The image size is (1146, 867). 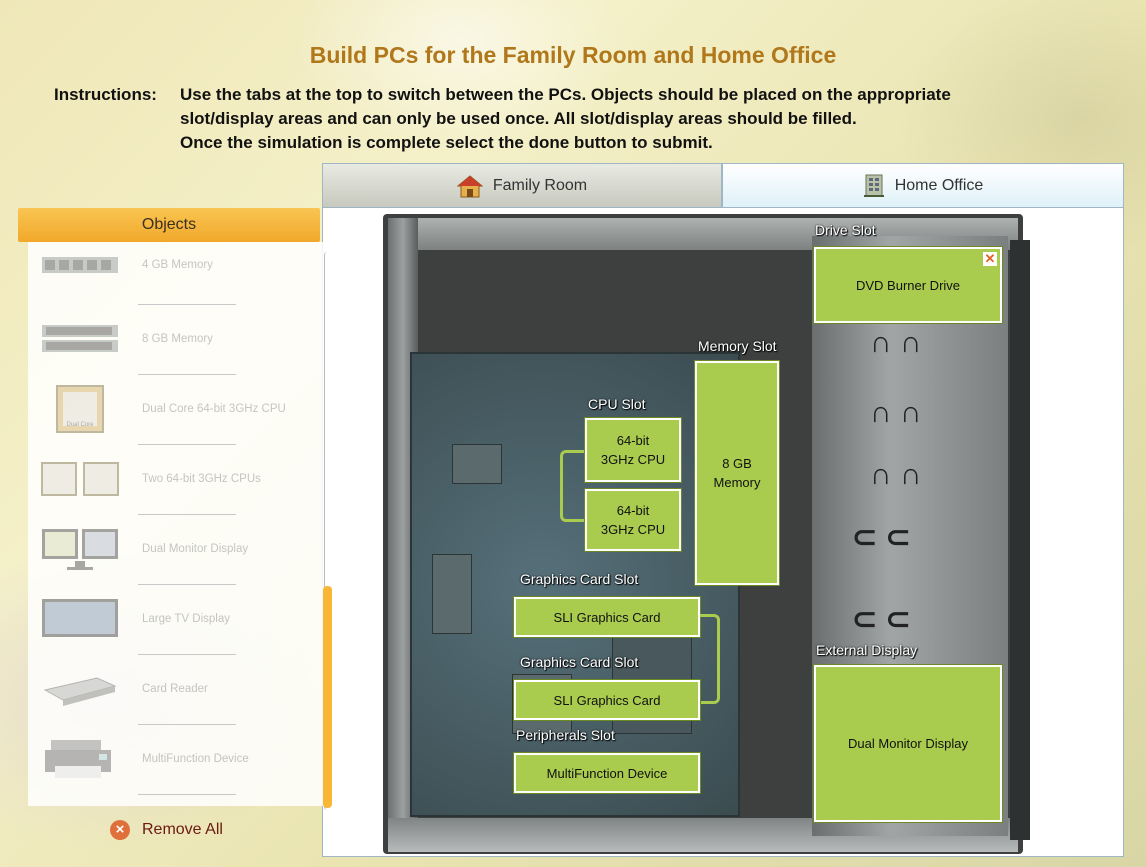 What do you see at coordinates (845, 230) in the screenshot?
I see `drive-slot-label: Drive Slot` at bounding box center [845, 230].